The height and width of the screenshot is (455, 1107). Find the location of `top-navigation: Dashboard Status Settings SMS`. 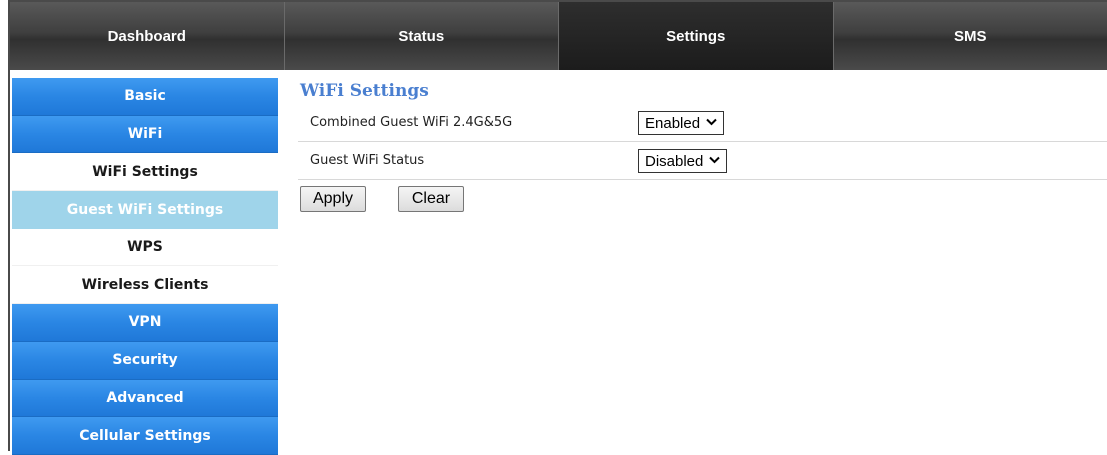

top-navigation: Dashboard Status Settings SMS is located at coordinates (558, 36).